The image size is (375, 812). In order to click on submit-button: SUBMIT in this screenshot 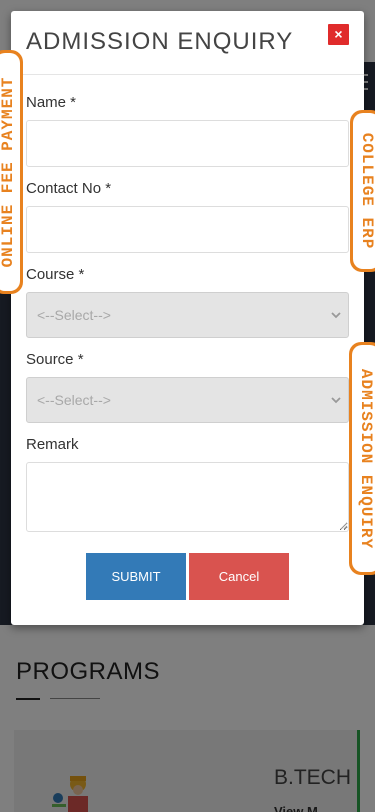, I will do `click(136, 576)`.